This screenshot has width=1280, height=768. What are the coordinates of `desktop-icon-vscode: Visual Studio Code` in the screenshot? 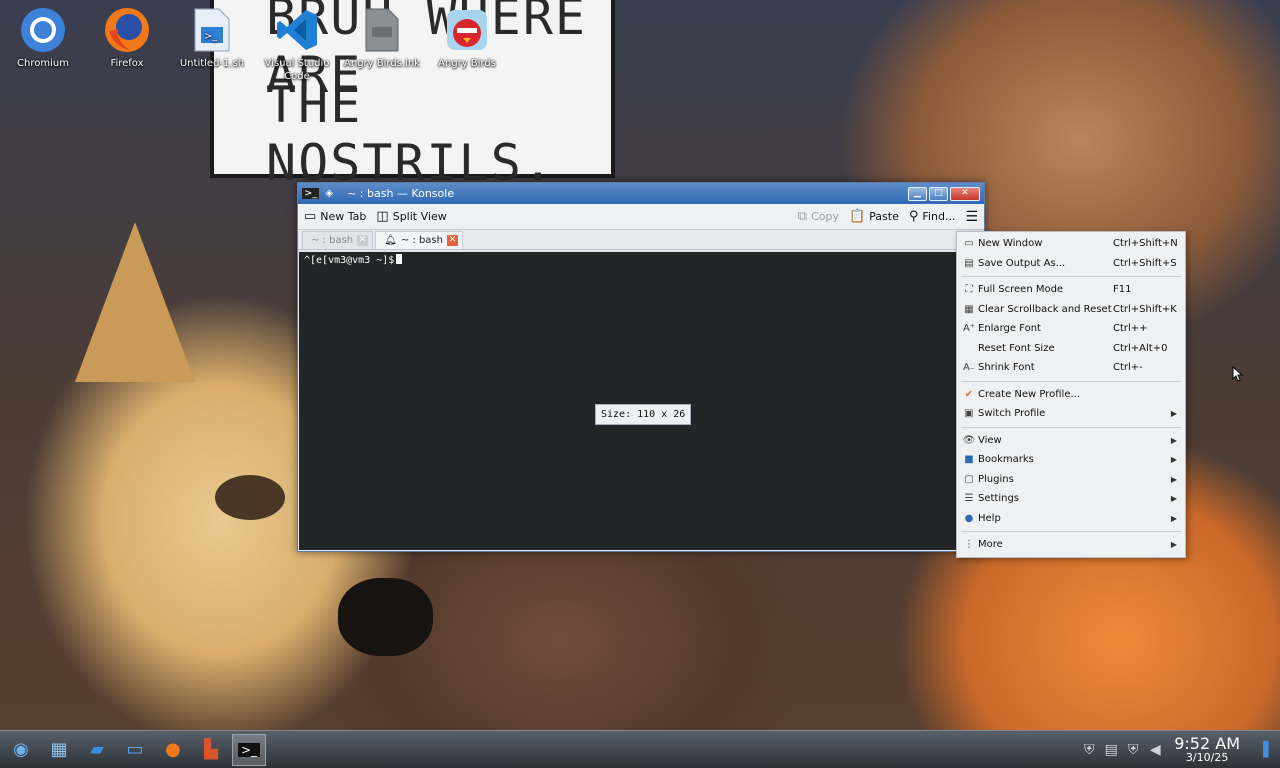 It's located at (297, 44).